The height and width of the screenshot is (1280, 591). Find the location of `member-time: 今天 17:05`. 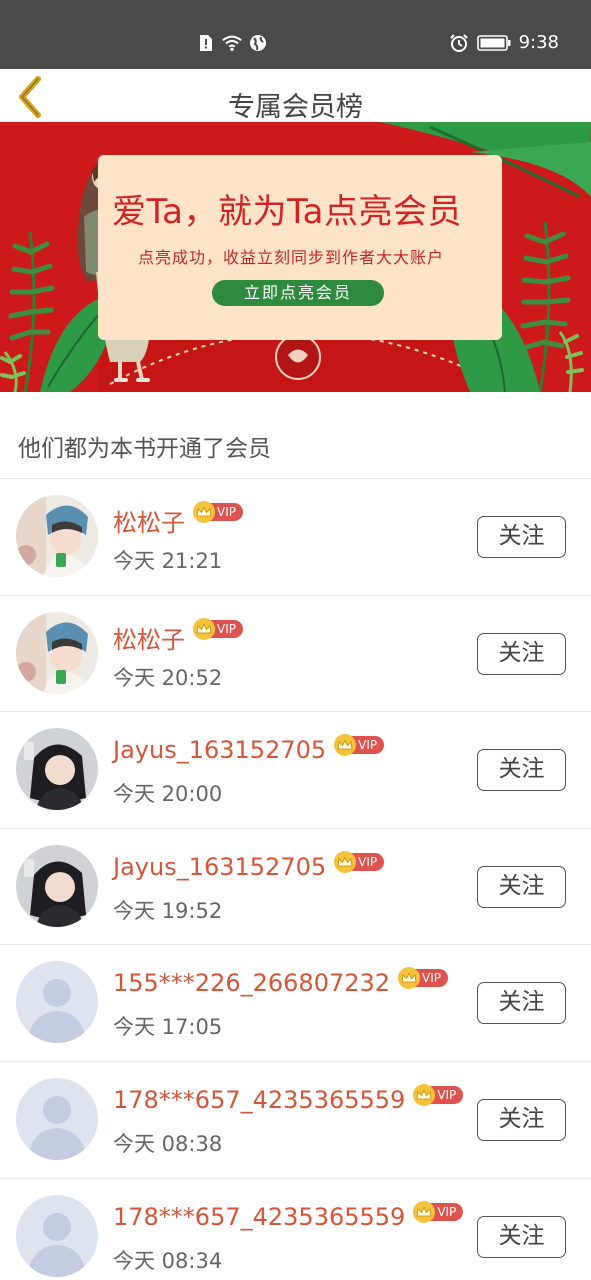

member-time: 今天 17:05 is located at coordinates (168, 1027).